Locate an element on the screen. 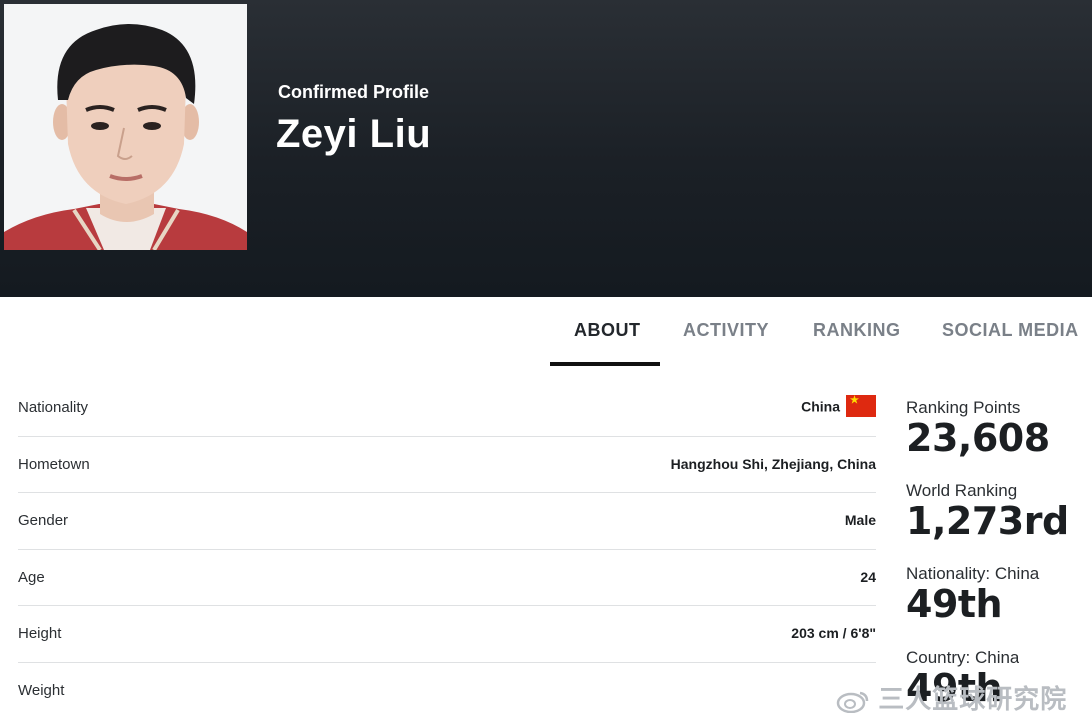  watermark-text: 三人篮球研究院 is located at coordinates (973, 699).